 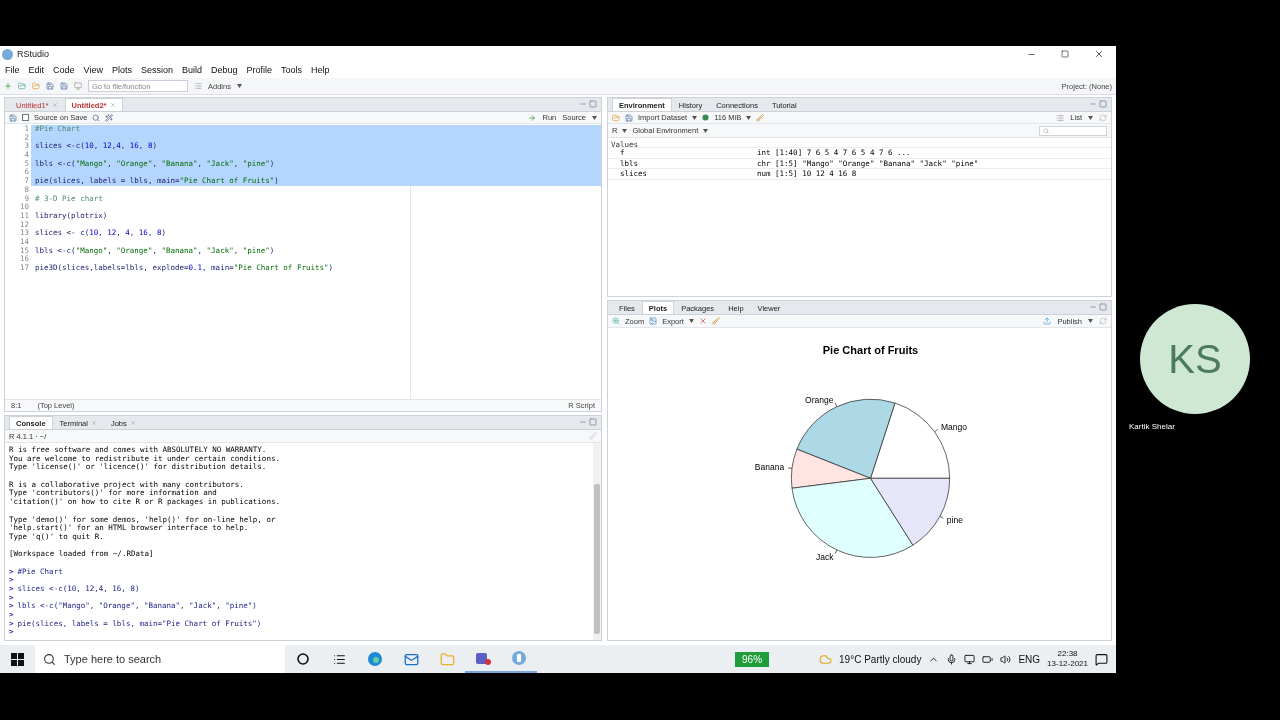 I want to click on mail-icon, so click(x=411, y=659).